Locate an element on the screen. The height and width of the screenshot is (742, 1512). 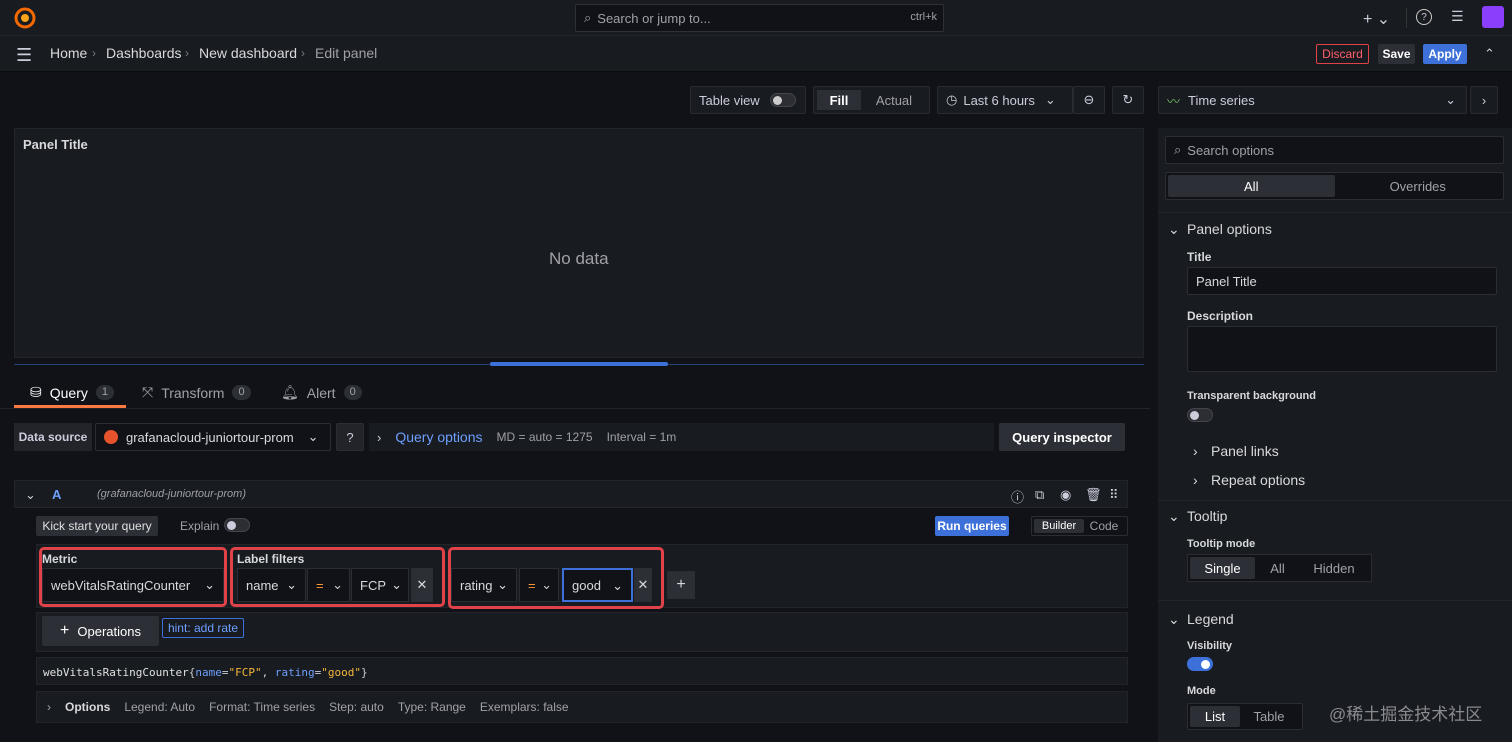
fill-actual-toggle: Fill Actual is located at coordinates (871, 100).